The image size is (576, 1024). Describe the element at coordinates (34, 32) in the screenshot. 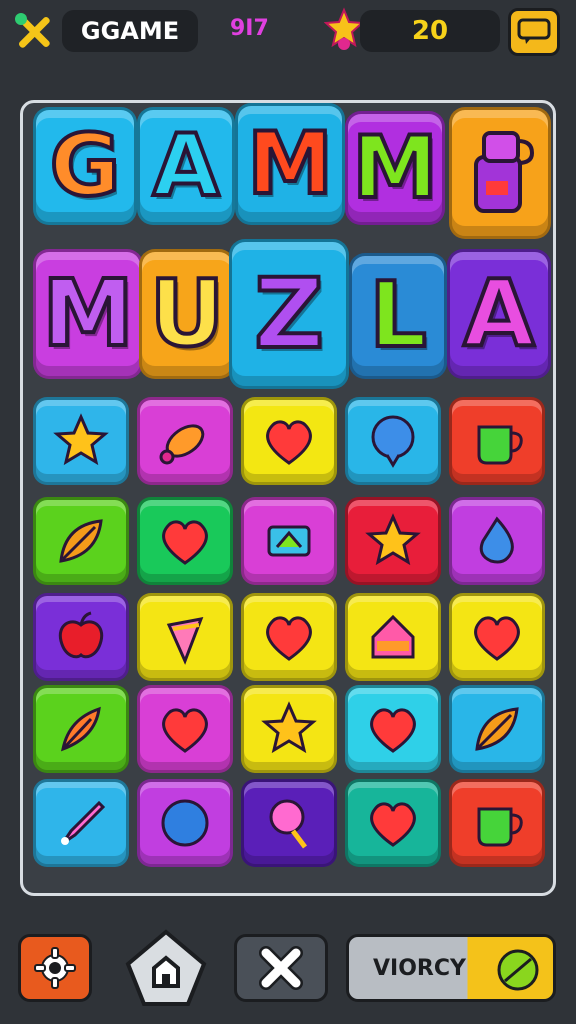

I see `crossed-tools-icon` at that location.